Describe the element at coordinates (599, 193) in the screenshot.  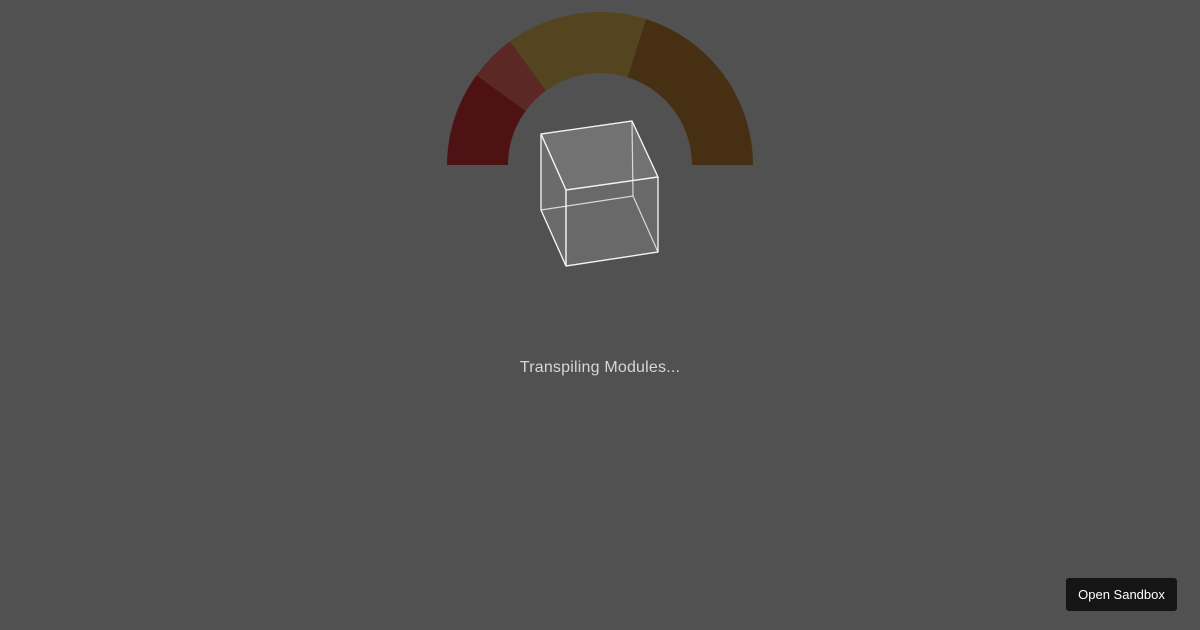
I see `cube-icon` at that location.